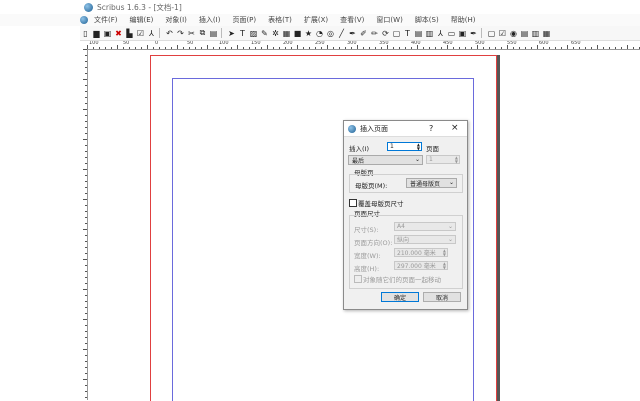 This screenshot has height=401, width=640. Describe the element at coordinates (140, 33) in the screenshot. I see `preflight-icon: ☑` at that location.